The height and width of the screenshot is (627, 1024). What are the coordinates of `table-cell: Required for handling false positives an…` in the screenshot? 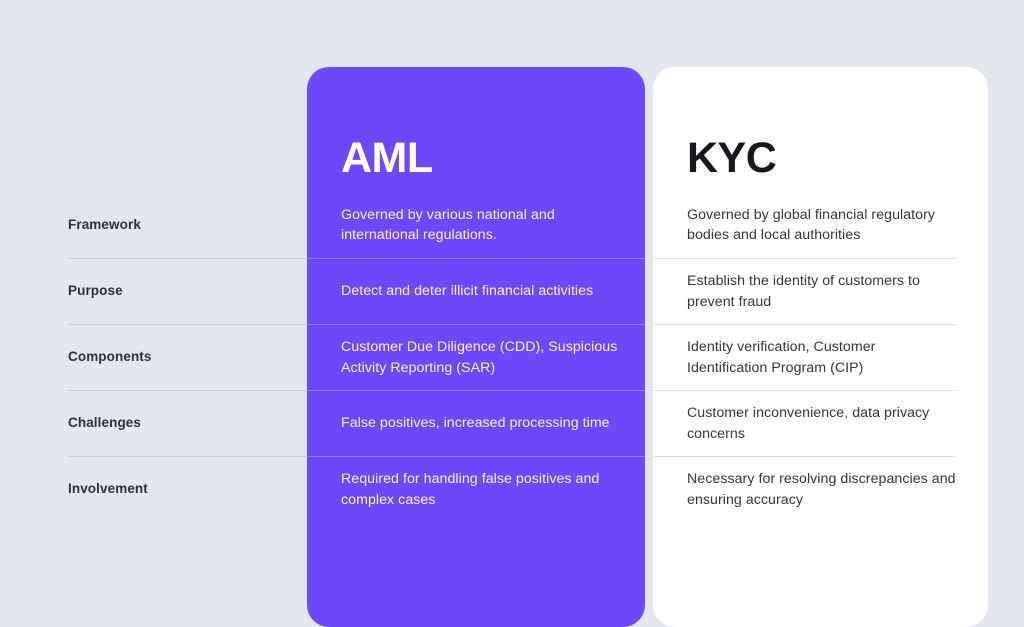 It's located at (476, 489).